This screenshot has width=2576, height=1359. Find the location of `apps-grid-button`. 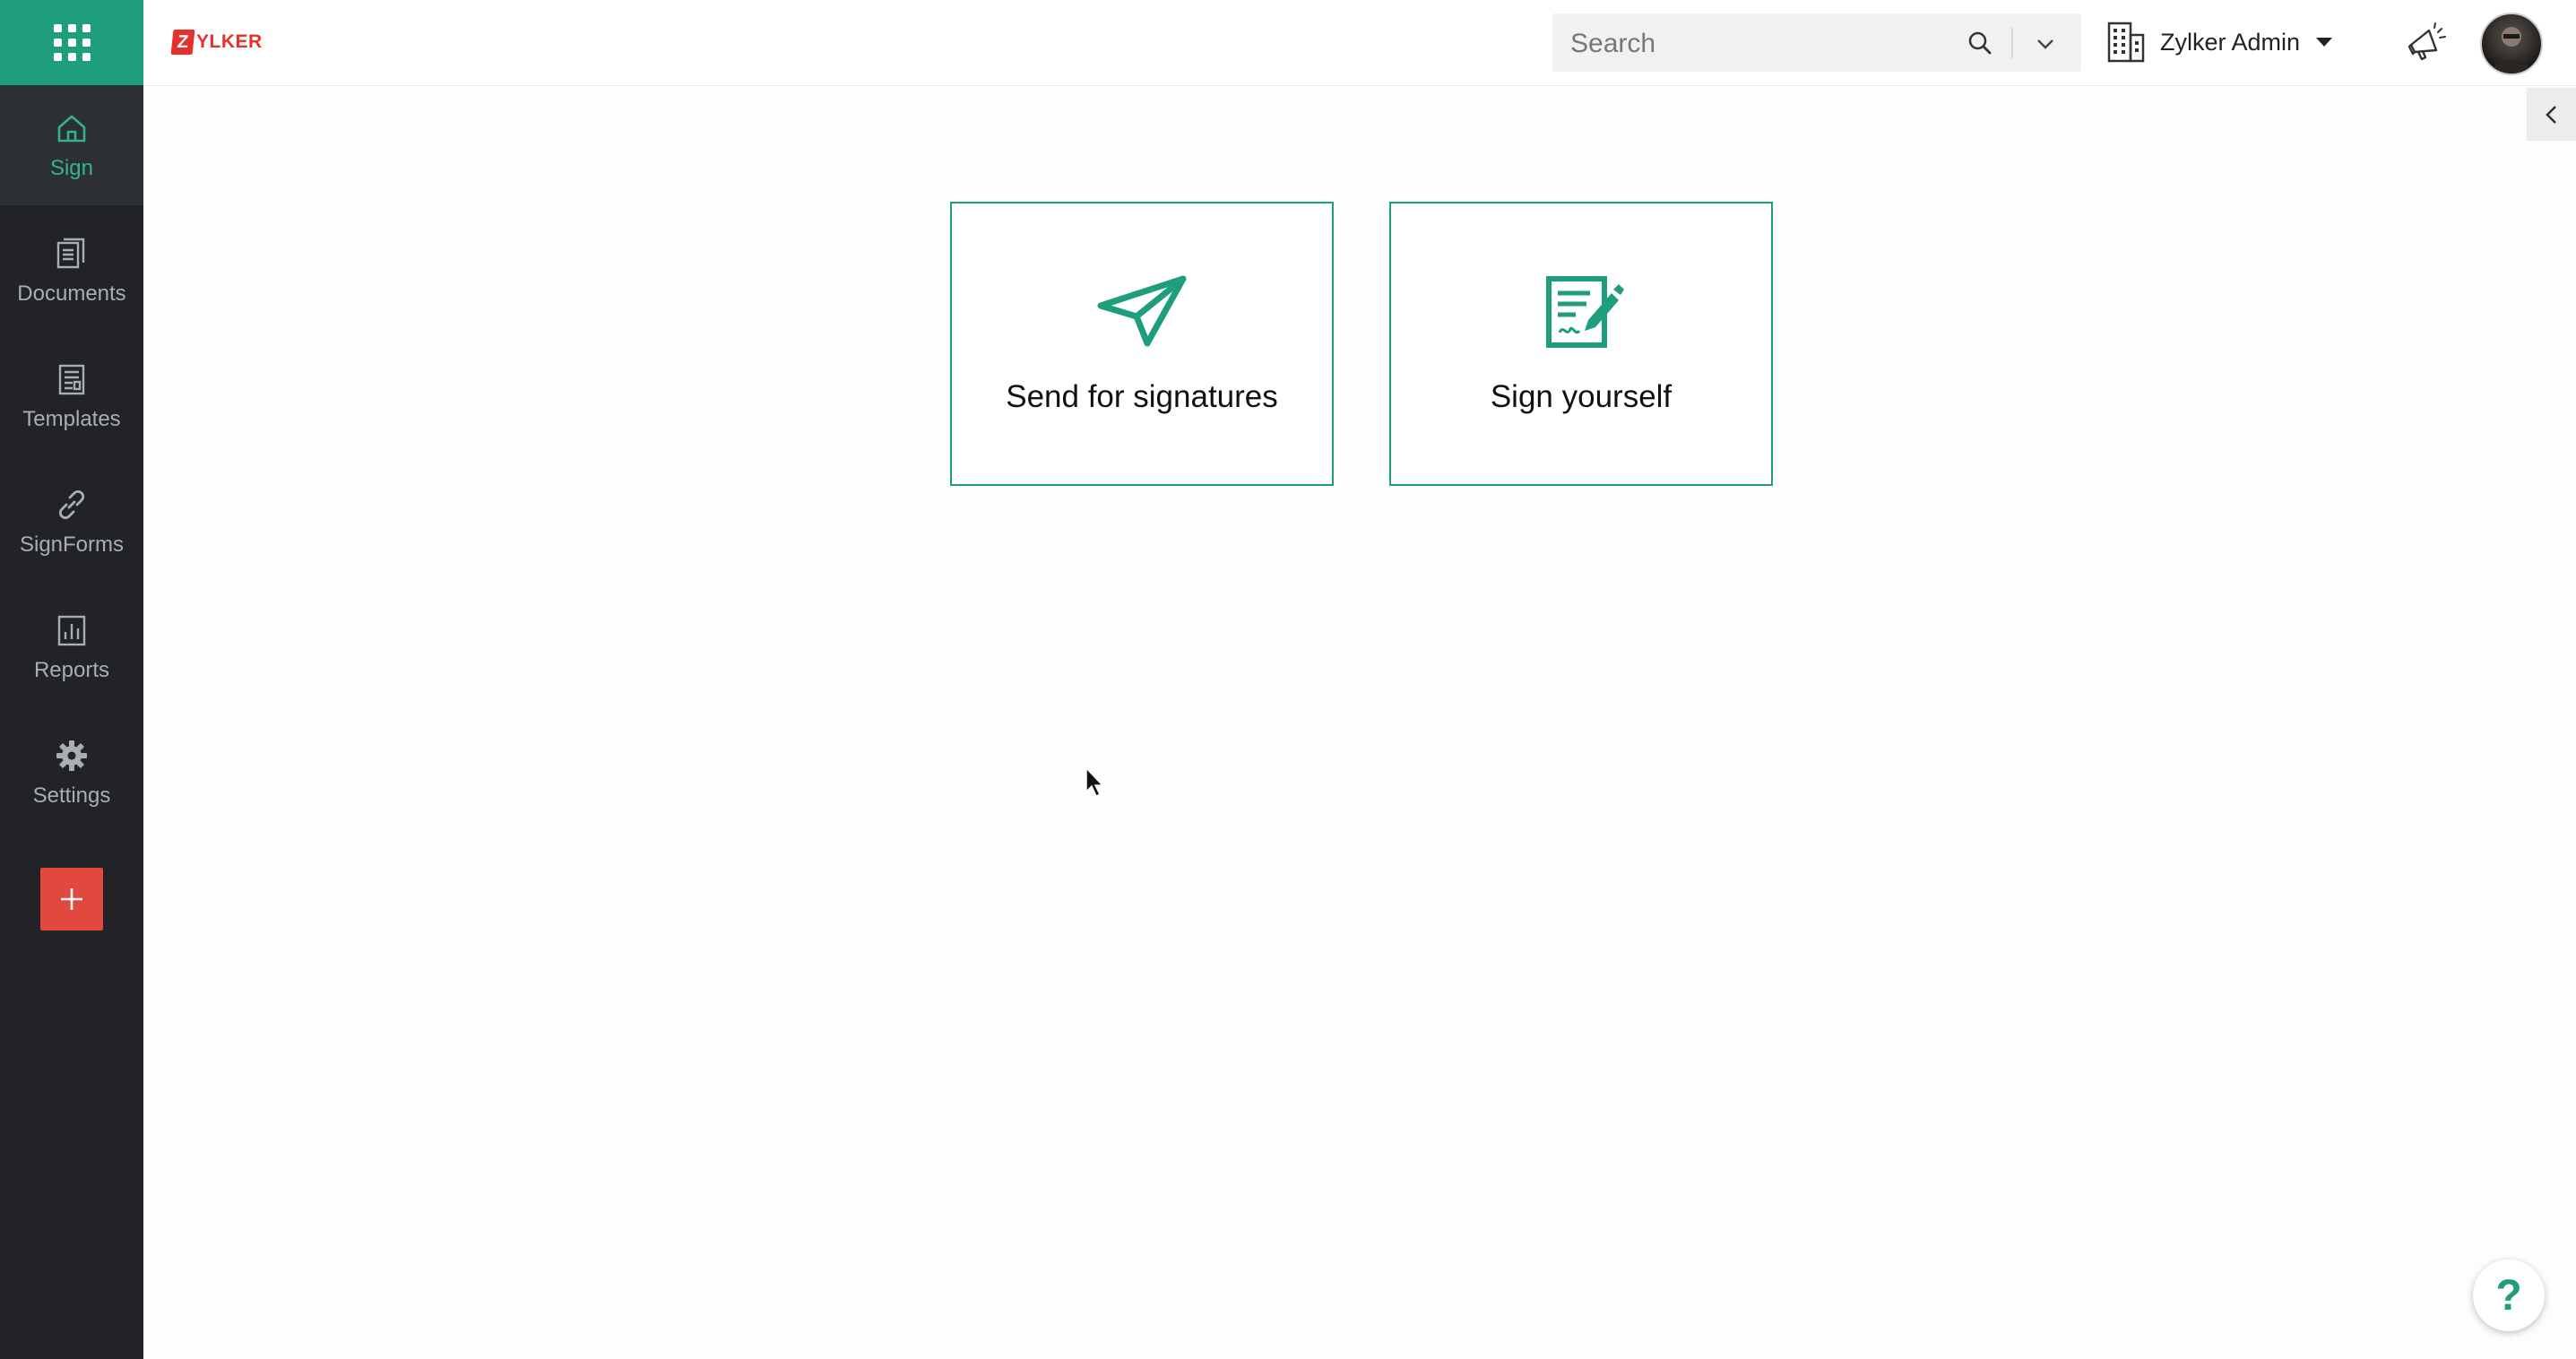

apps-grid-button is located at coordinates (71, 43).